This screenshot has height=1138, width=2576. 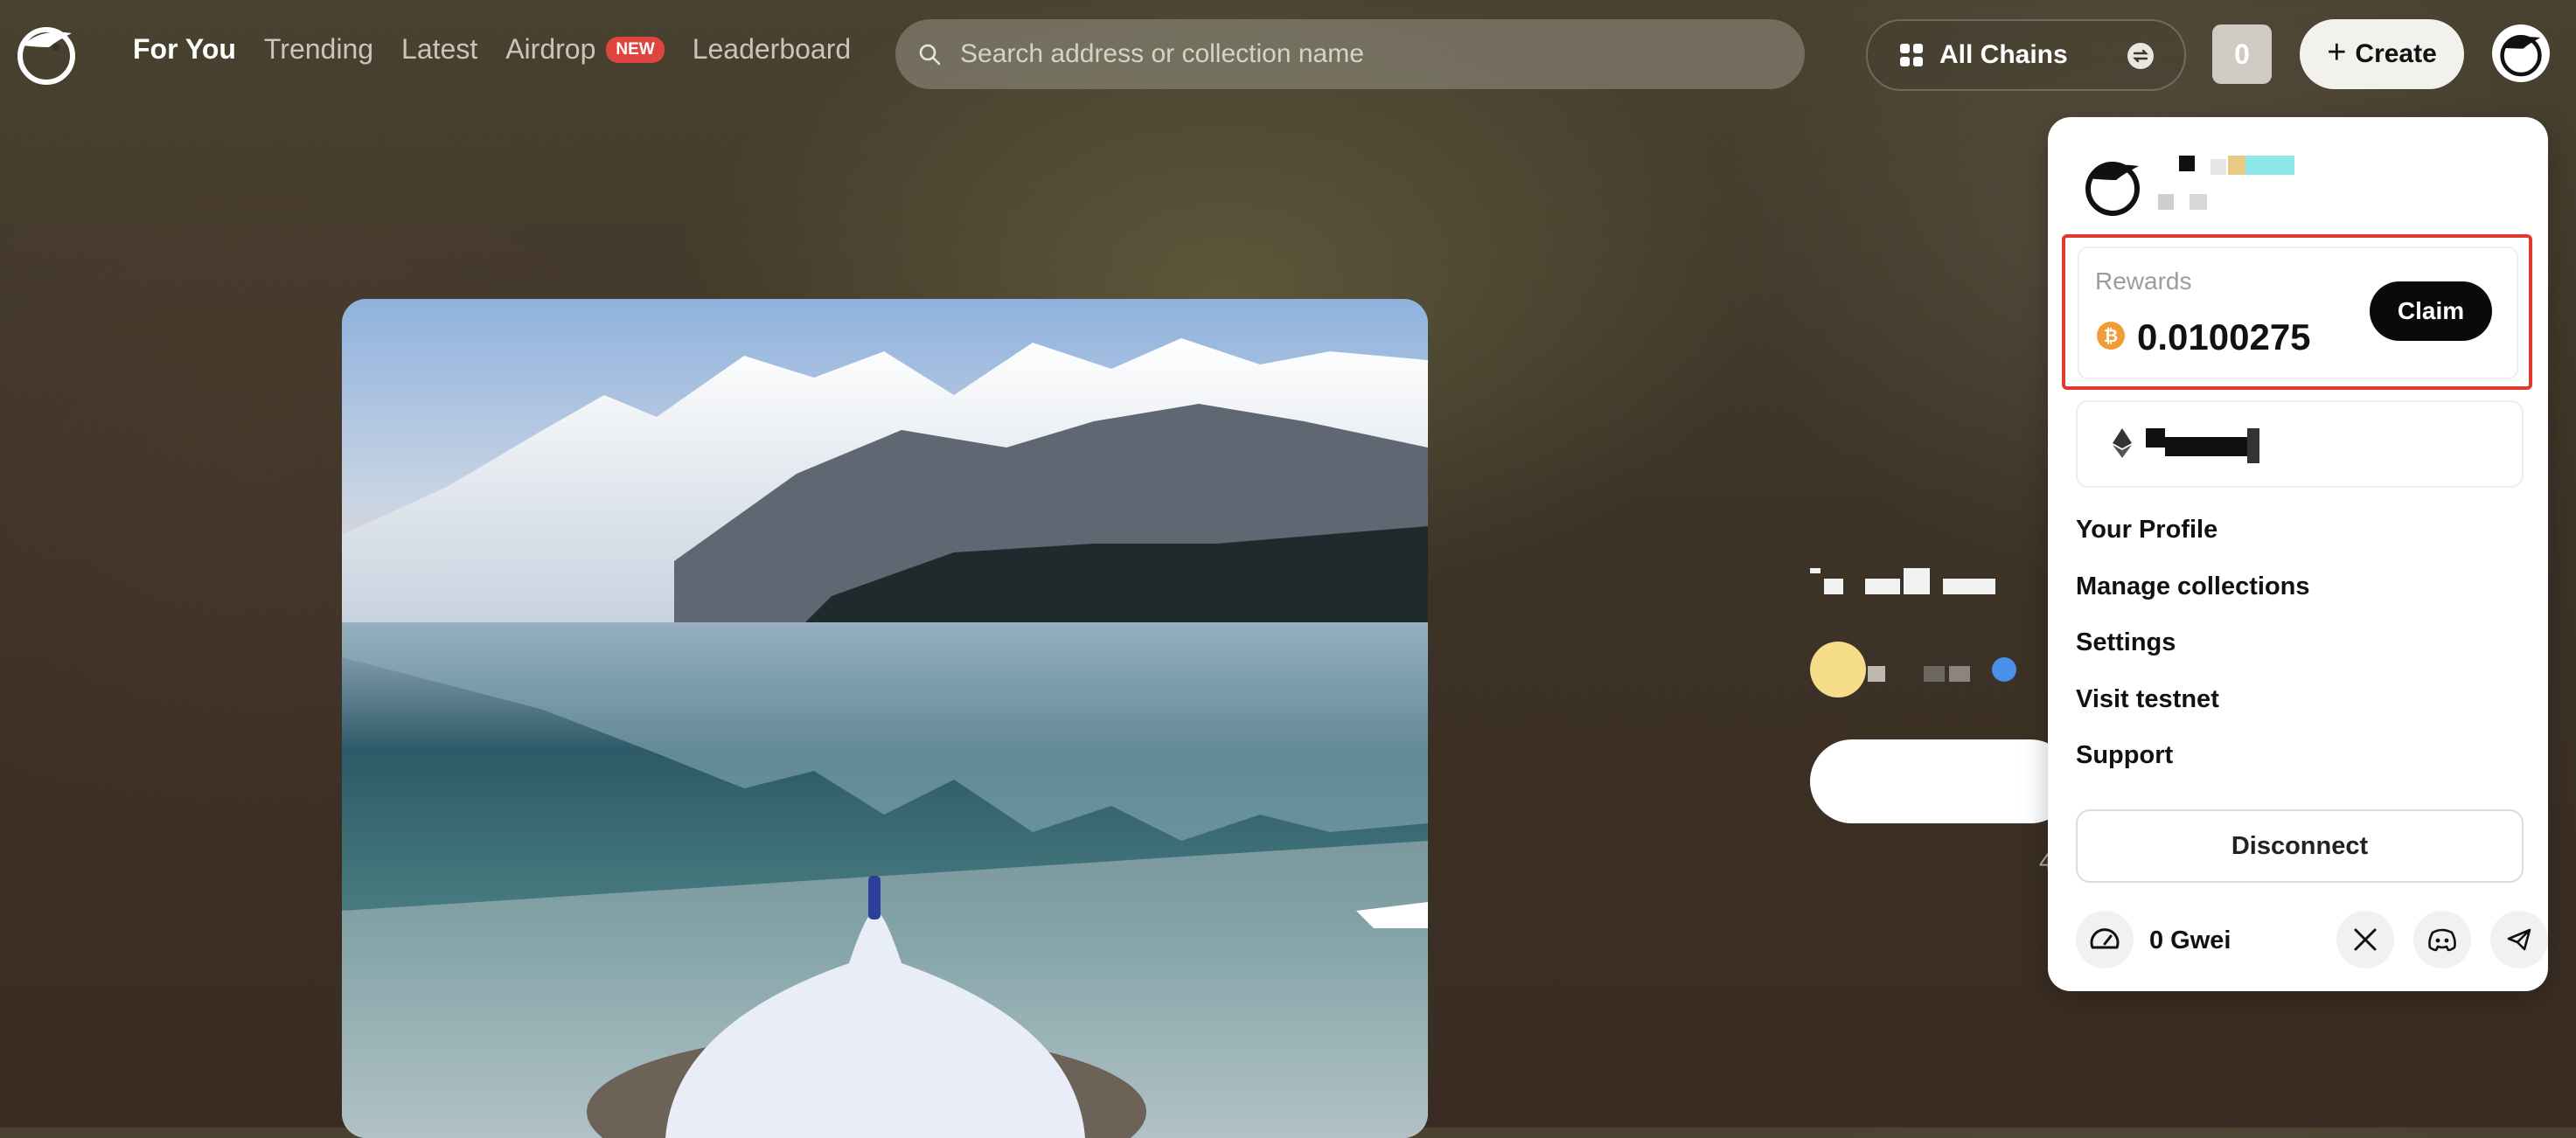 I want to click on profile-avatar-button, so click(x=2521, y=53).